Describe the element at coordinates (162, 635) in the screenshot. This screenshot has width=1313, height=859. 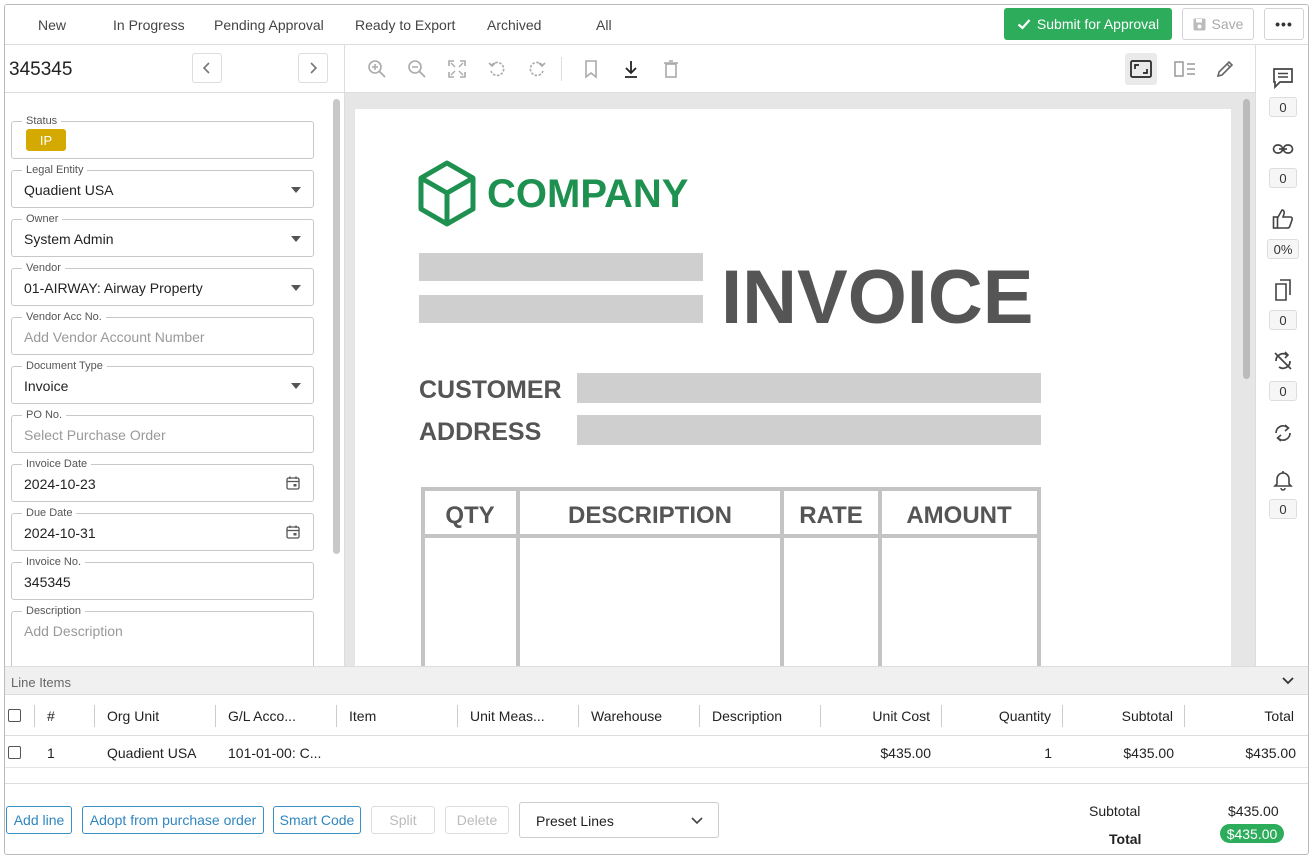
I see `description-textarea: Description Add Description` at that location.